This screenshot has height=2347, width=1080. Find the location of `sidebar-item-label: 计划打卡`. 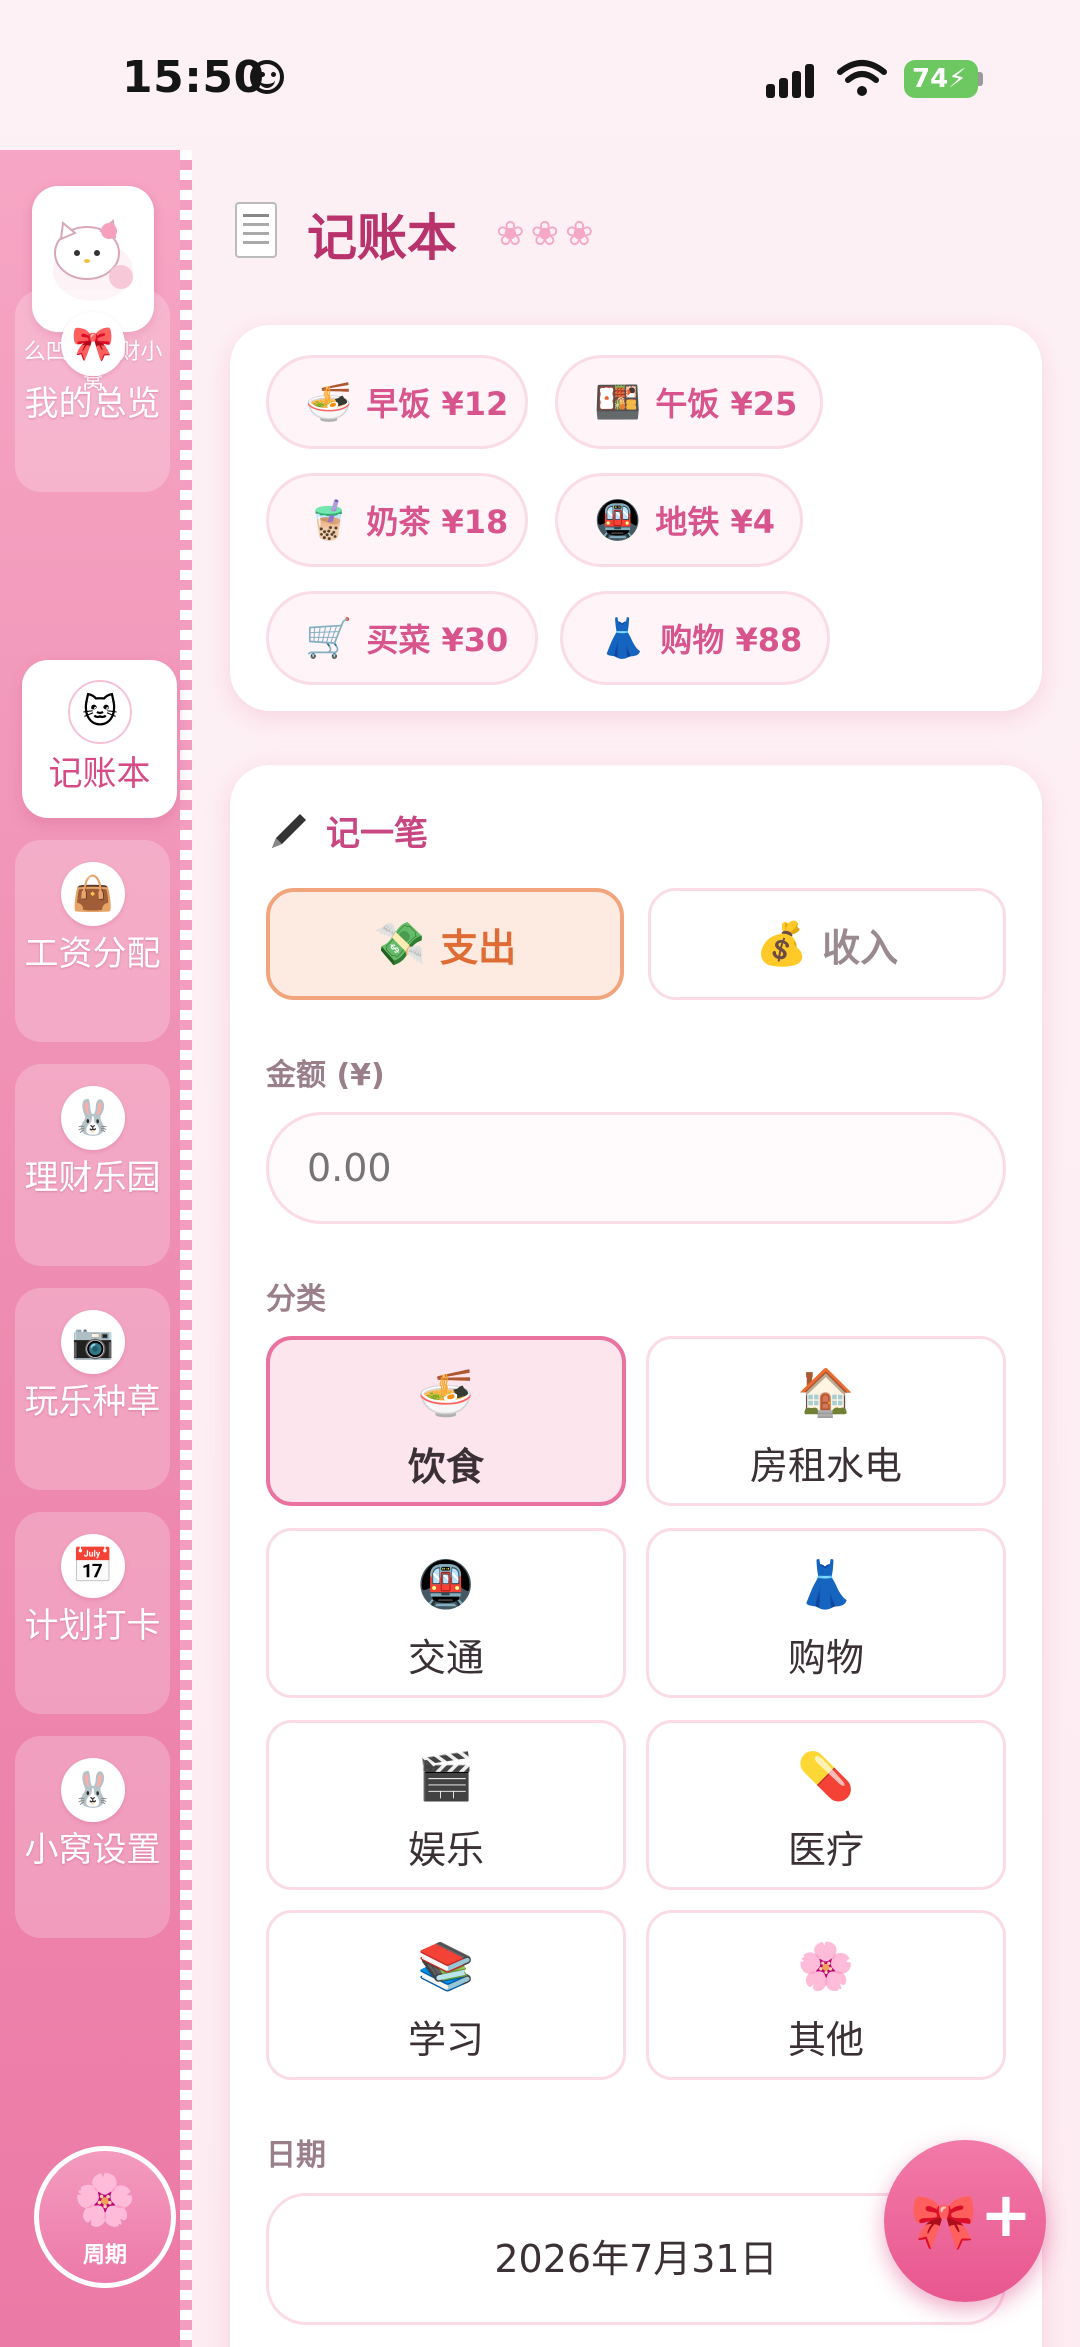

sidebar-item-label: 计划打卡 is located at coordinates (92, 1626).